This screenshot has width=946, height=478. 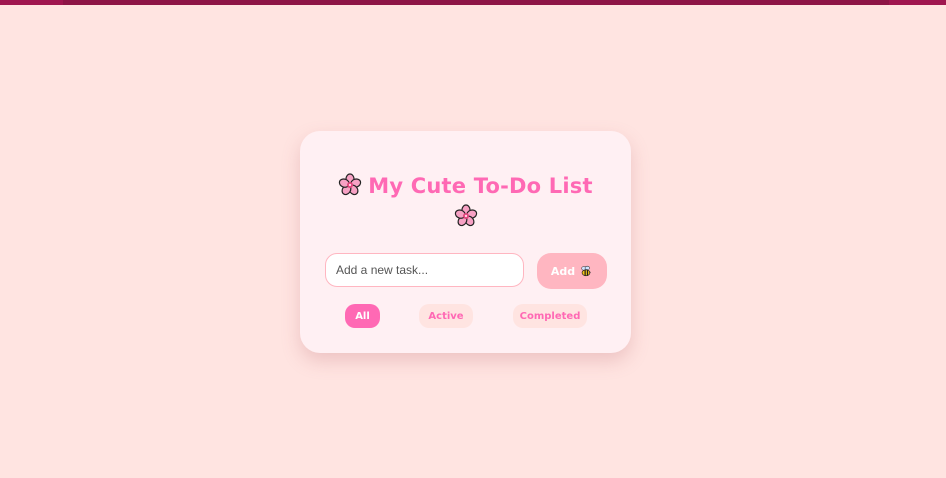 I want to click on task-input, so click(x=424, y=270).